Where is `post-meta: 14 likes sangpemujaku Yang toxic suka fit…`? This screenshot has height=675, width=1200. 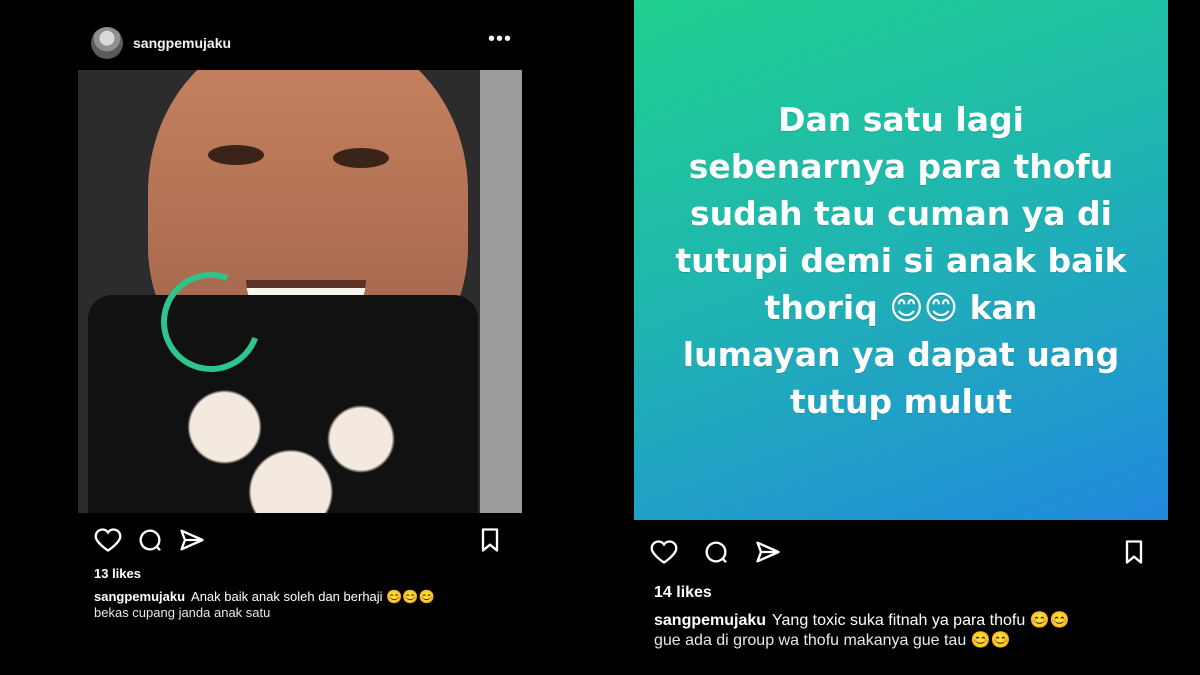
post-meta: 14 likes sangpemujaku Yang toxic suka fit… is located at coordinates (921, 617).